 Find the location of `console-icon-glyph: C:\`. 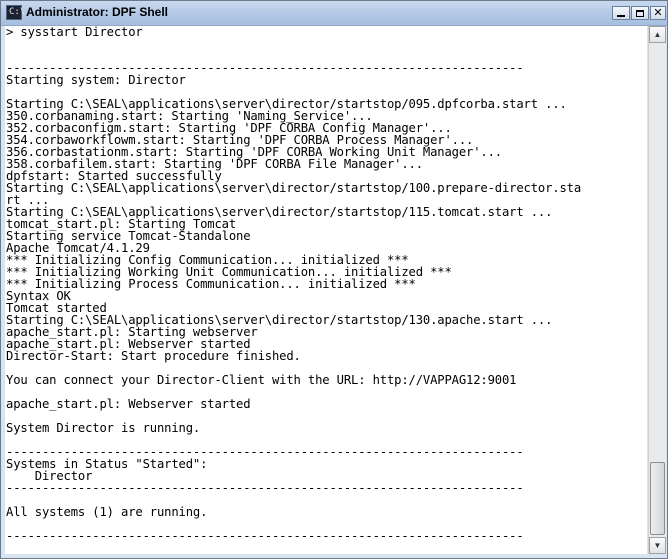

console-icon-glyph: C:\ is located at coordinates (17, 12).